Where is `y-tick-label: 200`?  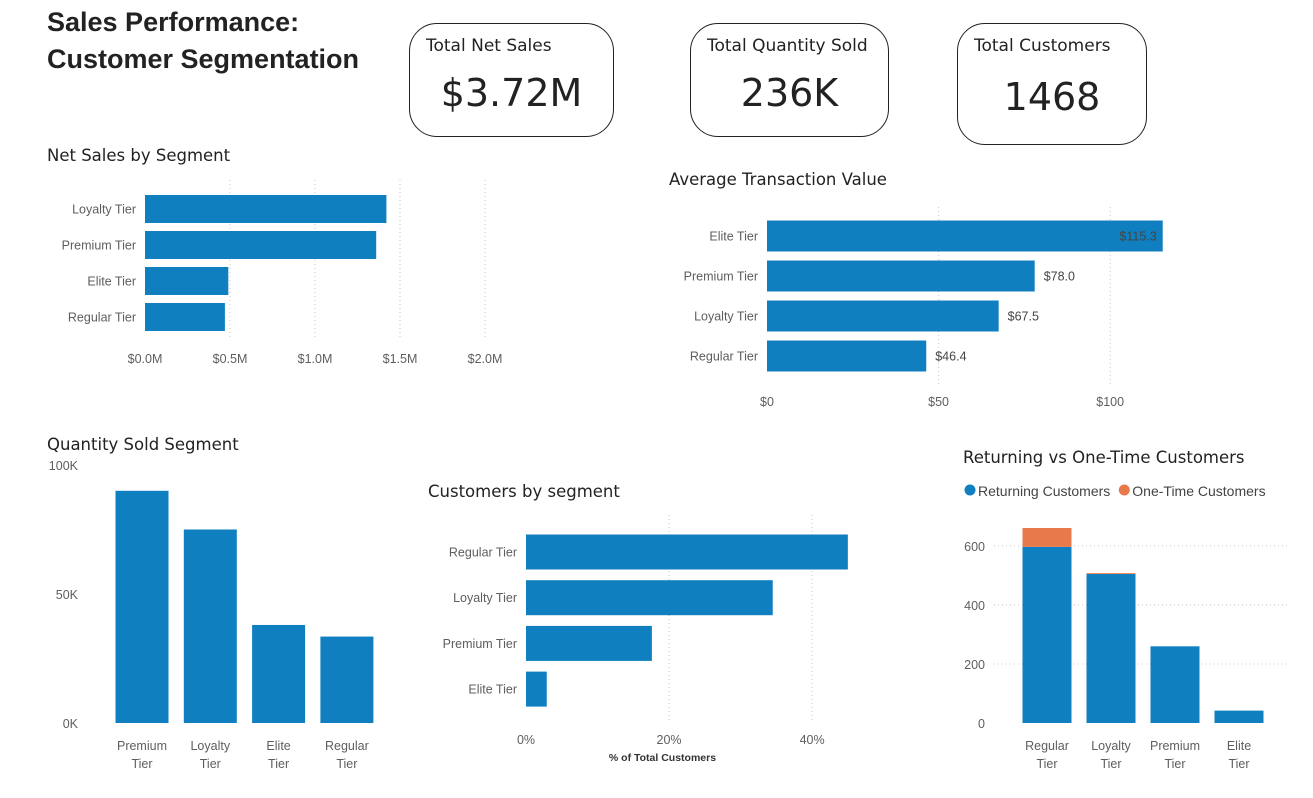
y-tick-label: 200 is located at coordinates (974, 665).